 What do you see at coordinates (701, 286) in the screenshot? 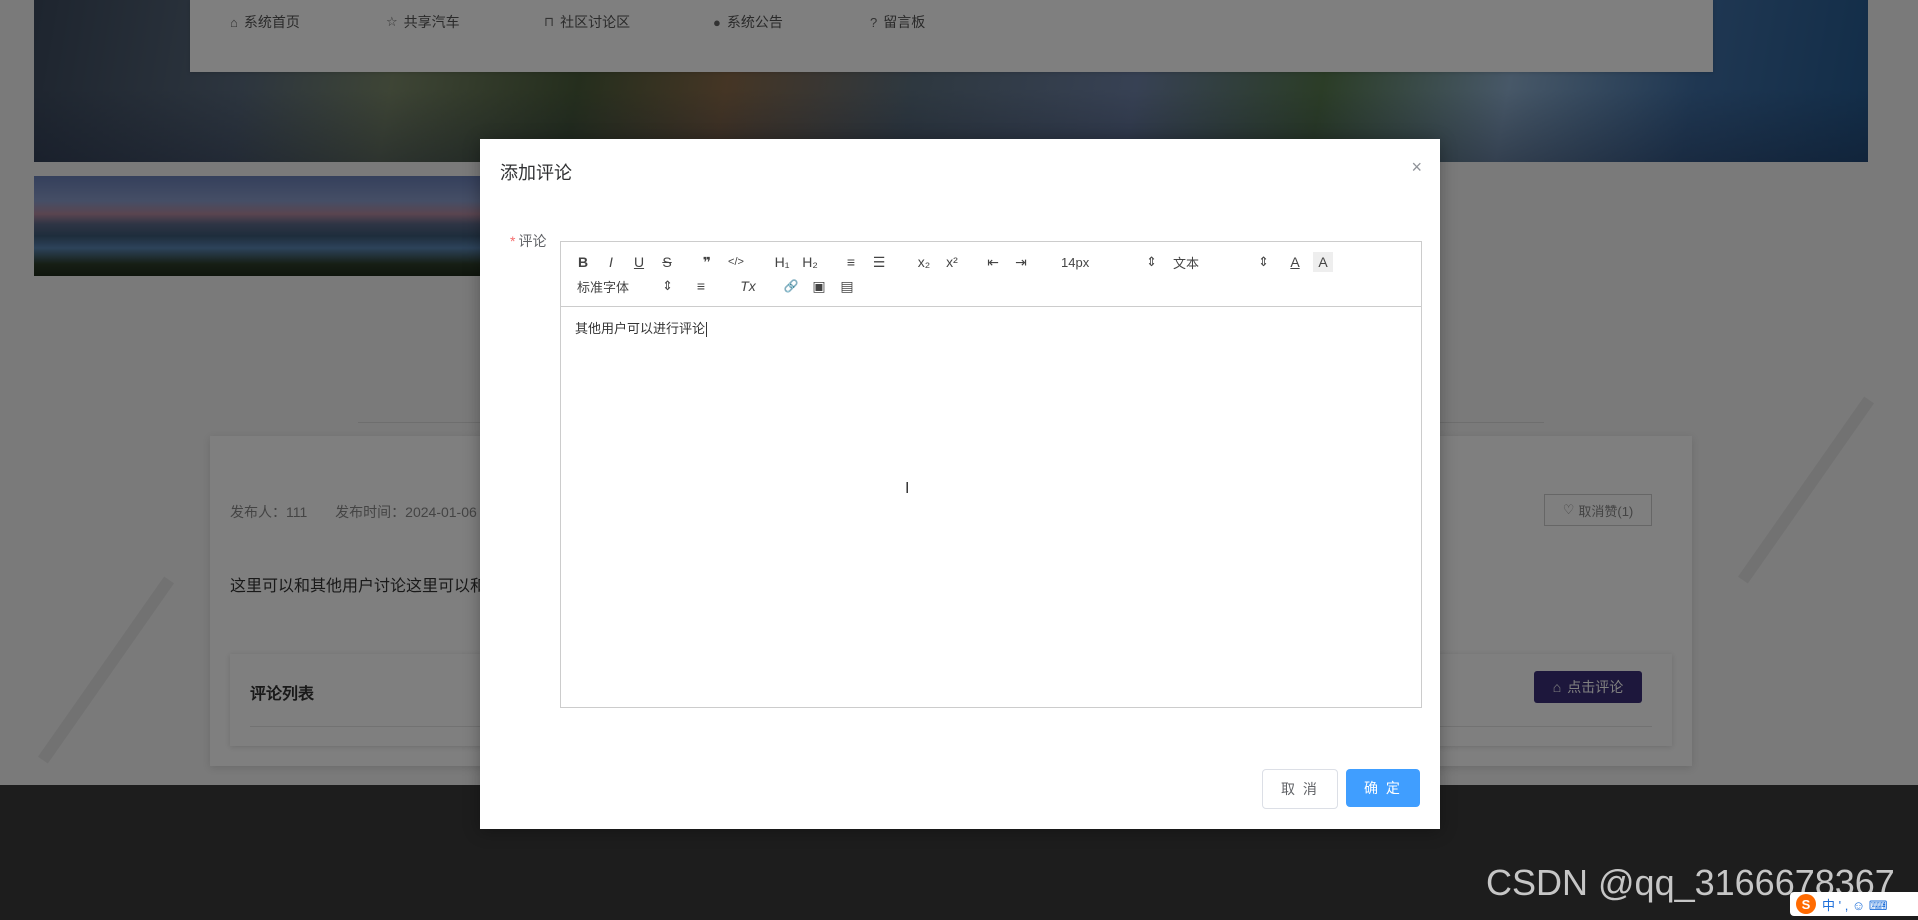
I see `align-icon: ≡` at bounding box center [701, 286].